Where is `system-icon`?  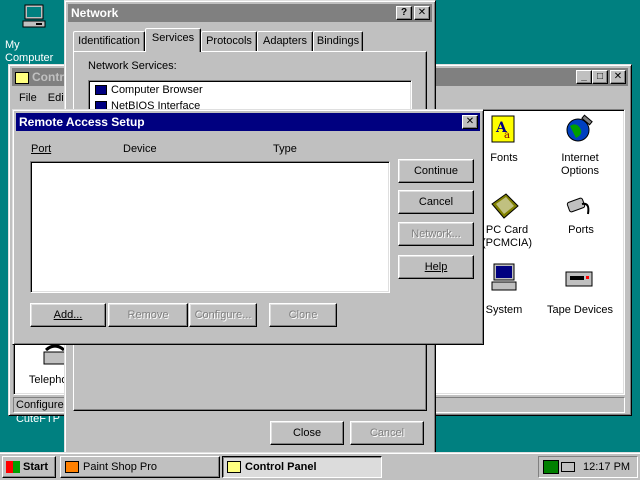
system-icon is located at coordinates (504, 279).